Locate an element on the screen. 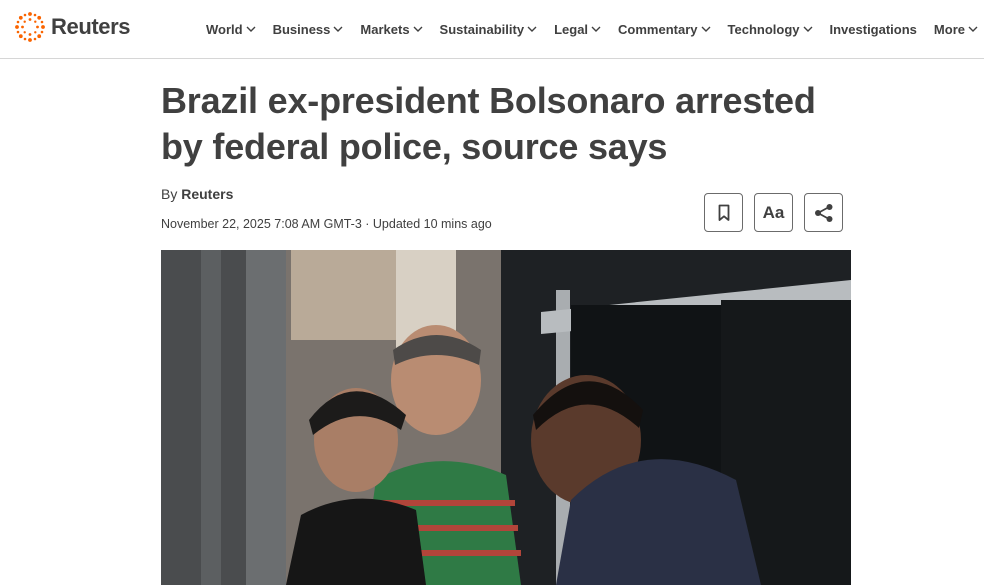 The width and height of the screenshot is (984, 585). nav-item-investigations: Investigations is located at coordinates (873, 29).